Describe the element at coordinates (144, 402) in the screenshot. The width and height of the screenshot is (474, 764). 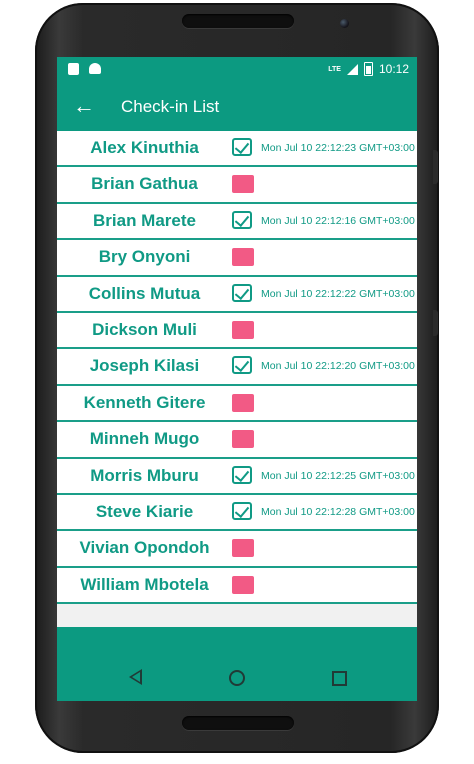
I see `attendee-name: Kenneth Gitere` at that location.